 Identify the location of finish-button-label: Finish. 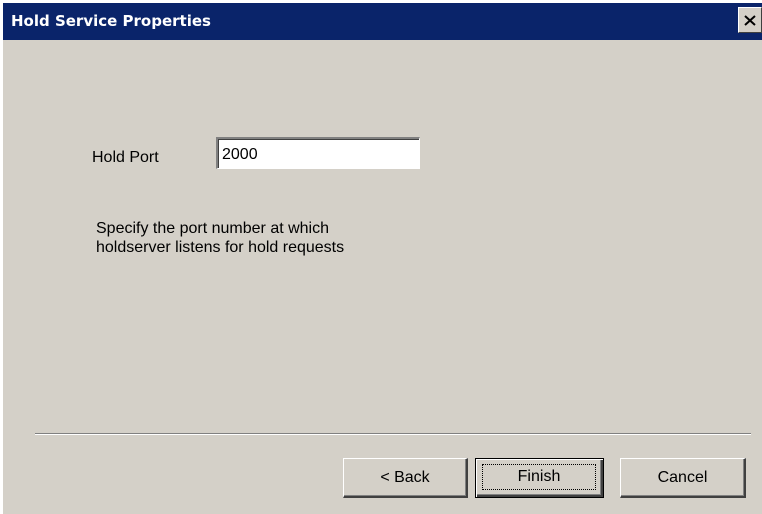
(539, 477).